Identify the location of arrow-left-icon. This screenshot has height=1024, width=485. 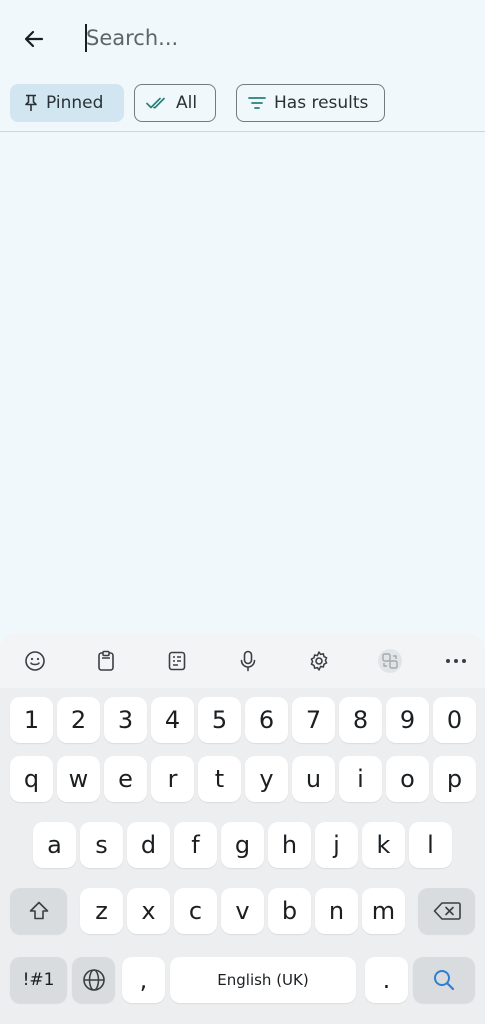
(34, 39).